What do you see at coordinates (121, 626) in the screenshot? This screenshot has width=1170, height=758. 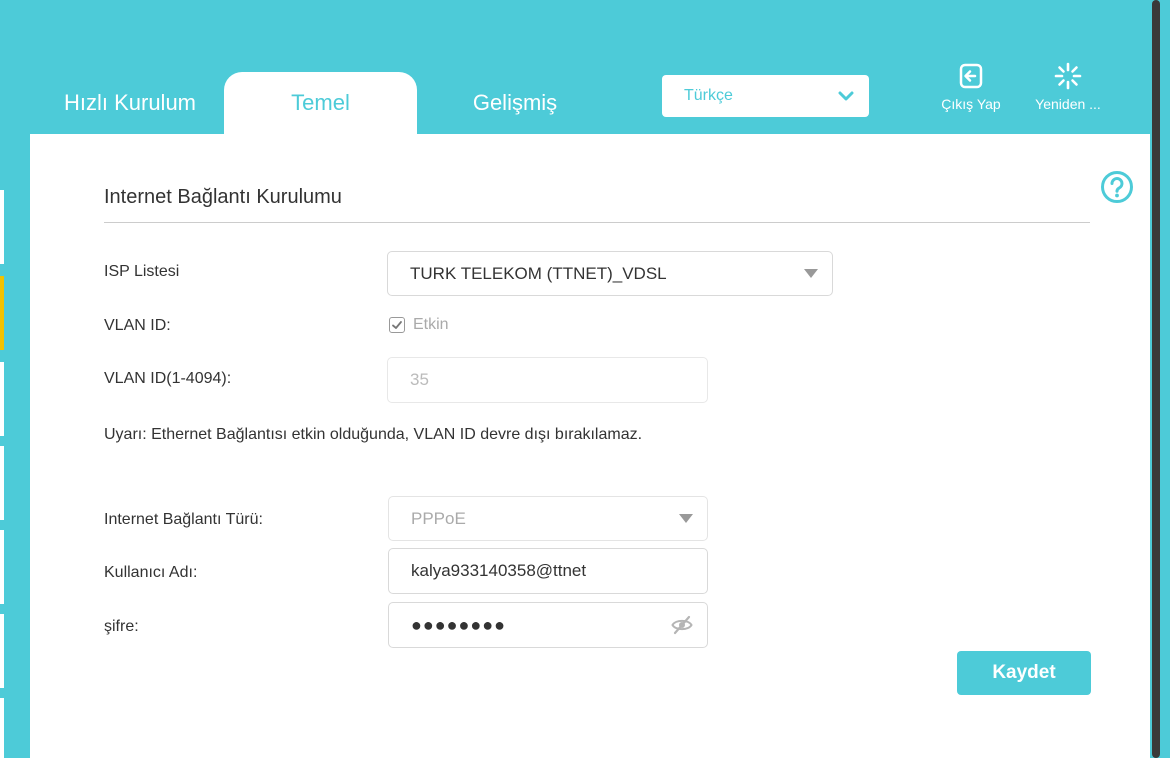 I see `password-label: şifre:` at bounding box center [121, 626].